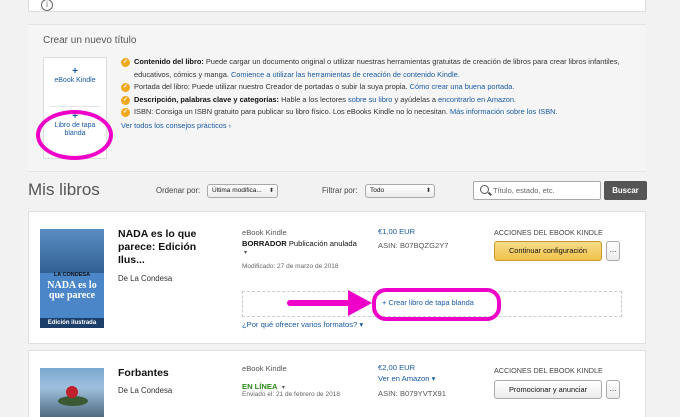 The width and height of the screenshot is (680, 417). What do you see at coordinates (178, 190) in the screenshot?
I see `order-label: Ordenar por:` at bounding box center [178, 190].